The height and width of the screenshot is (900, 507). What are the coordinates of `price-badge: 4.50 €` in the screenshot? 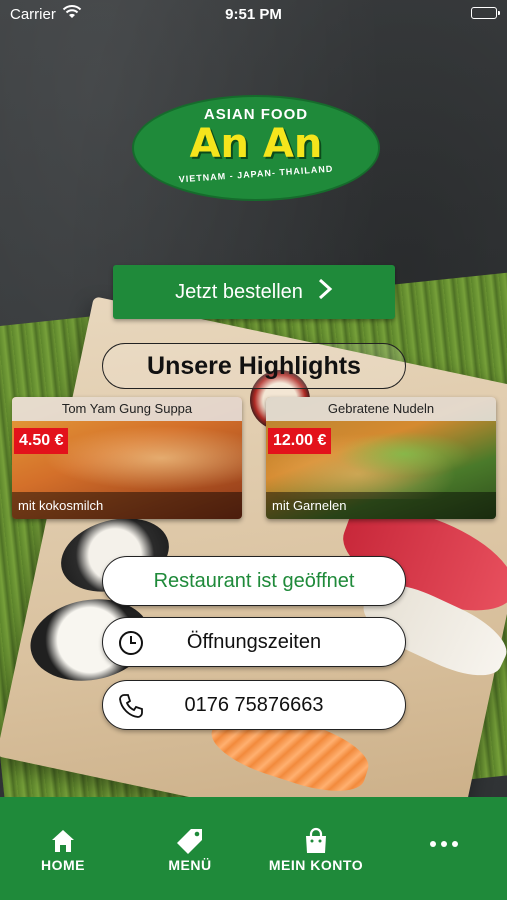 It's located at (41, 441).